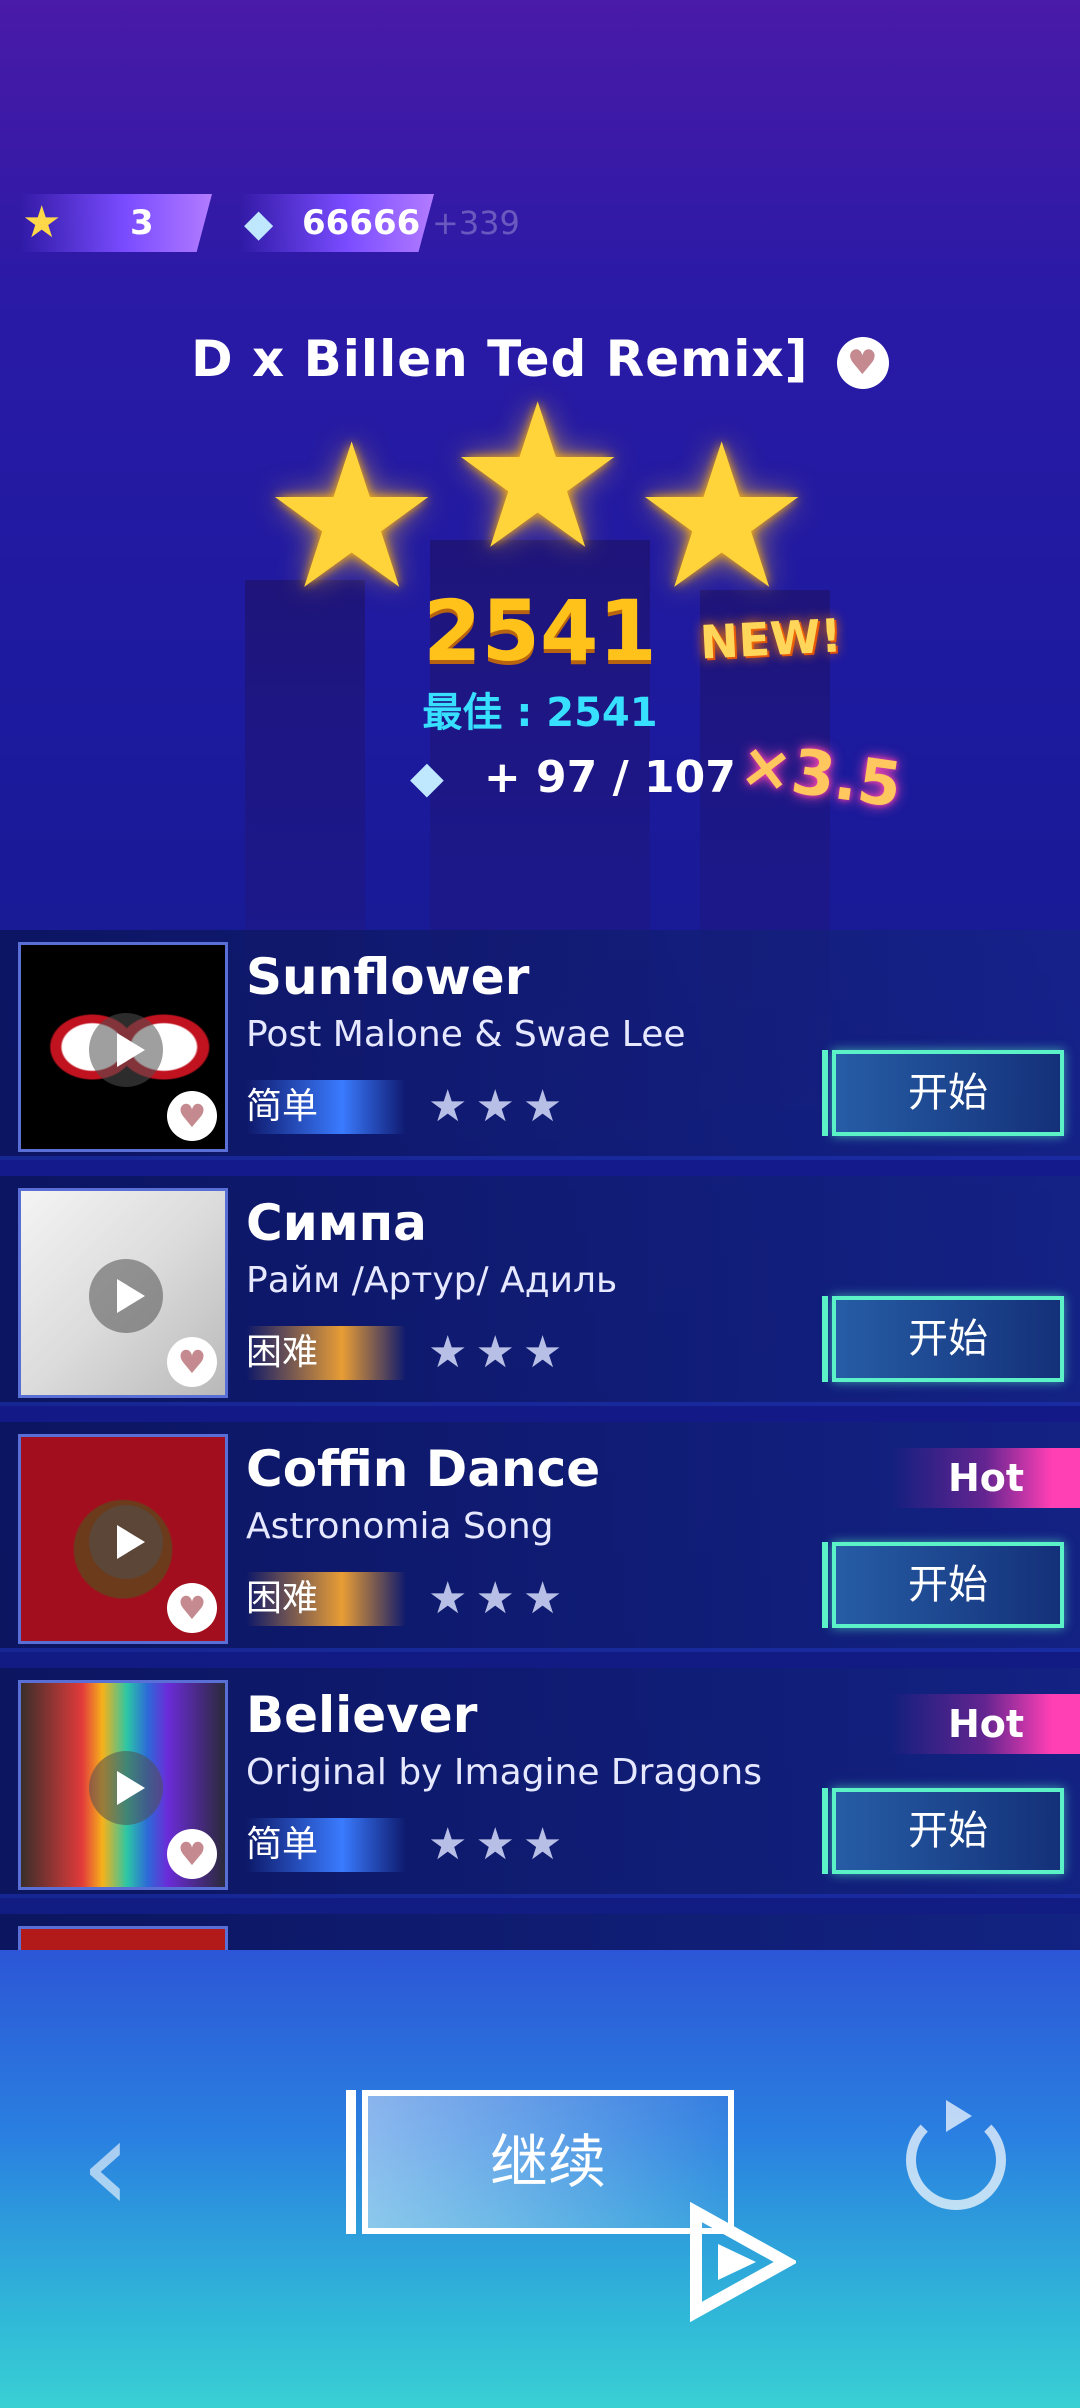  Describe the element at coordinates (538, 477) in the screenshot. I see `result-star-2: ★` at that location.